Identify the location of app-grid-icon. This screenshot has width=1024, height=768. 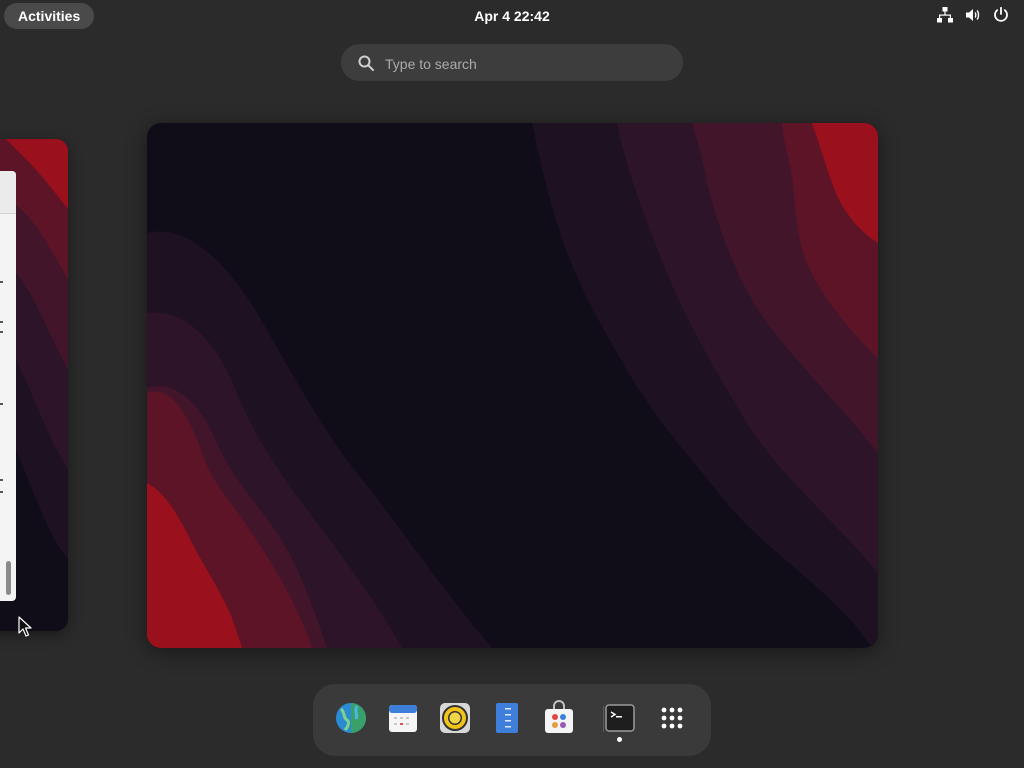
(672, 718).